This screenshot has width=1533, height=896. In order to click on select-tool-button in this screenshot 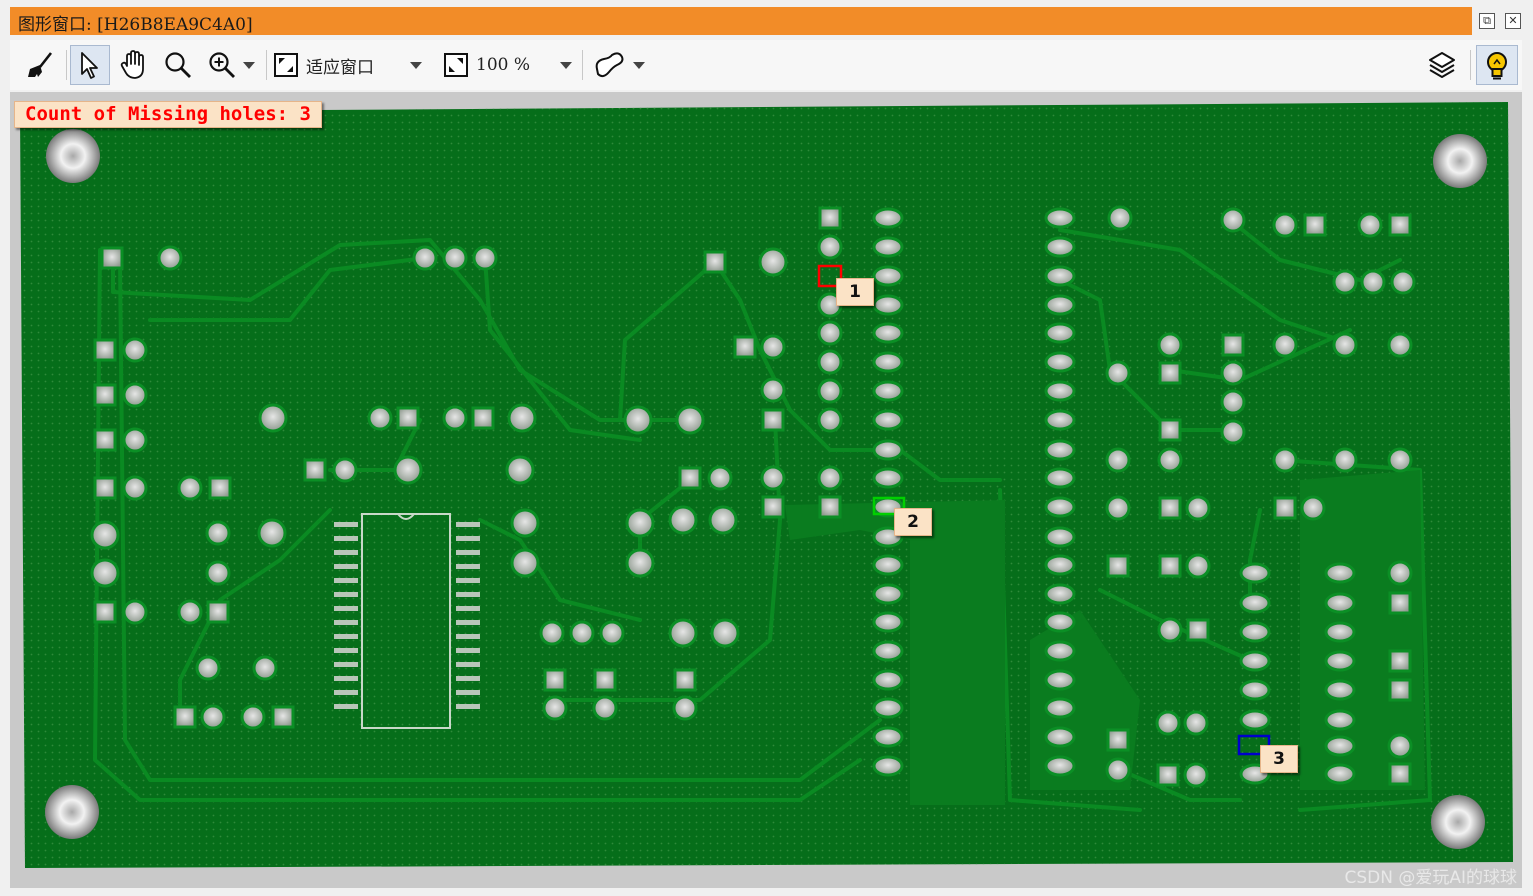, I will do `click(90, 65)`.